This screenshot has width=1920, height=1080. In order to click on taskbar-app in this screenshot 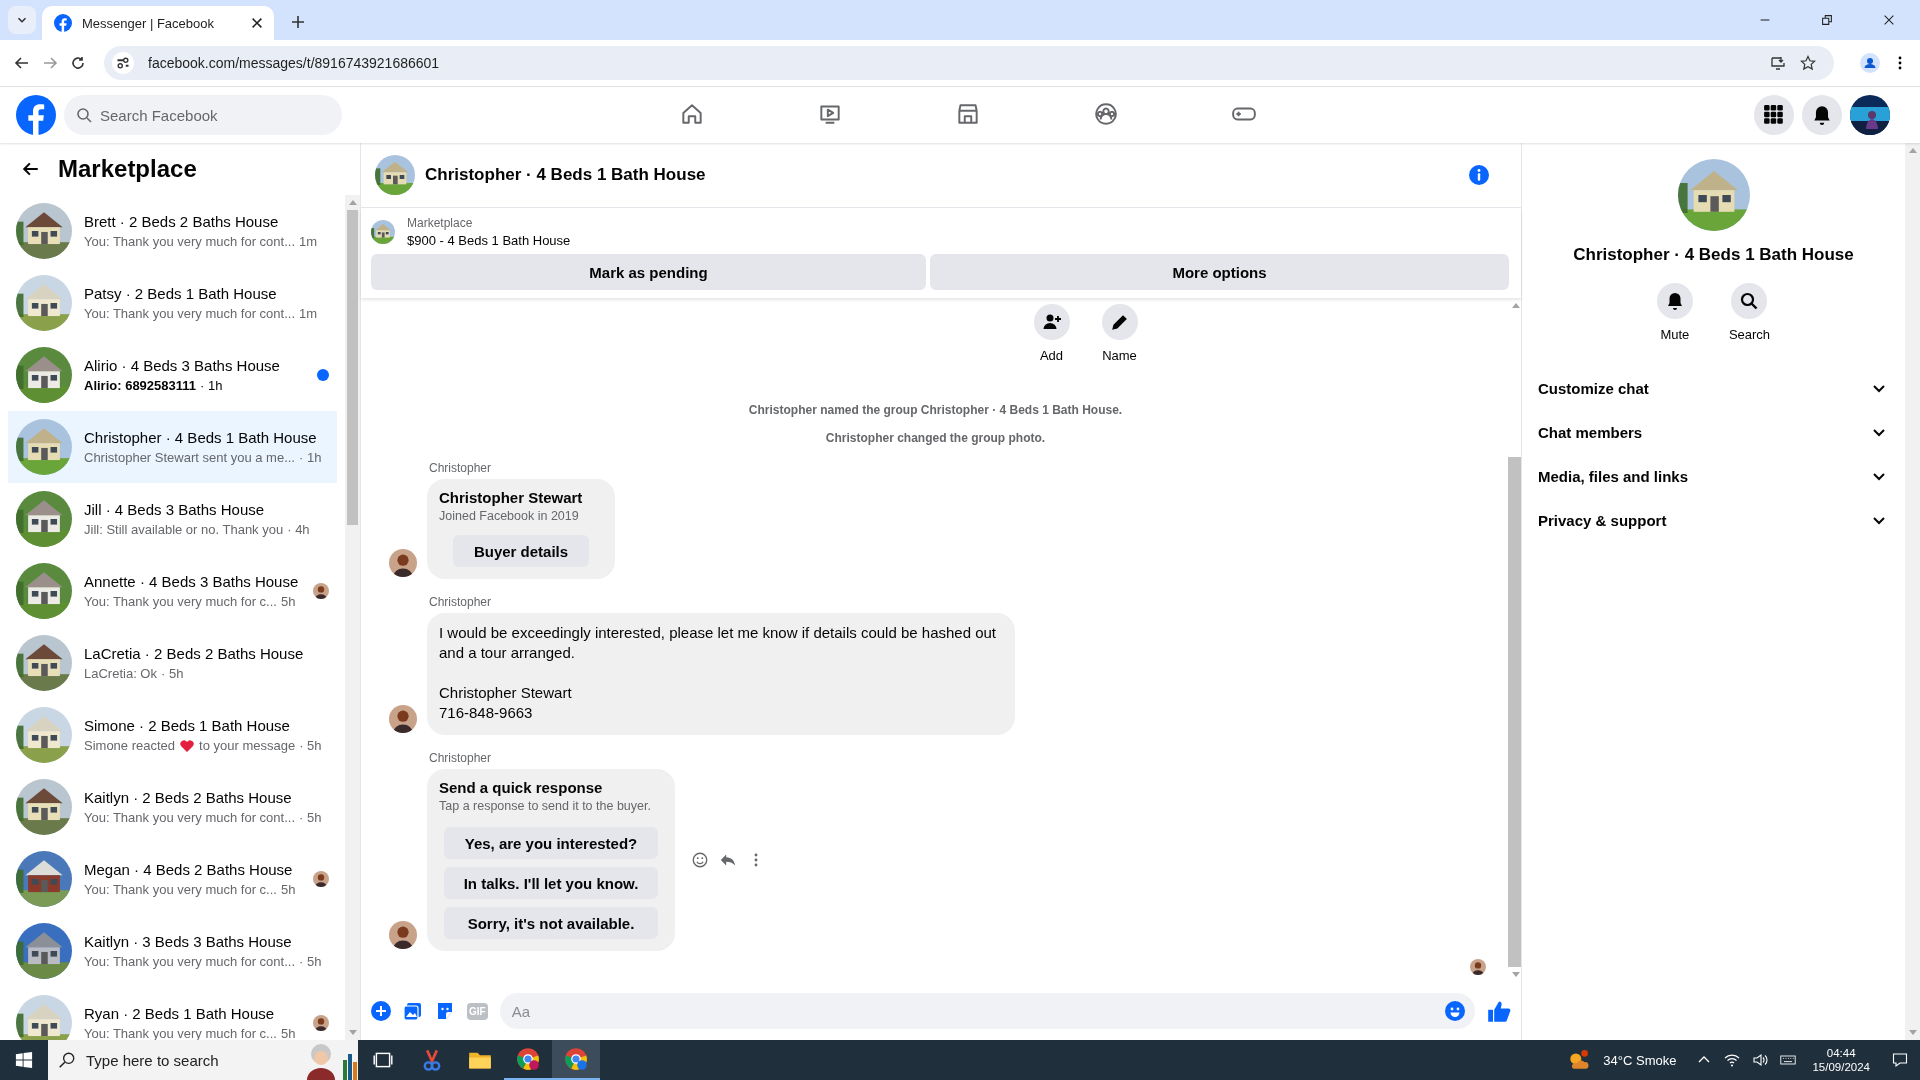, I will do `click(576, 1060)`.